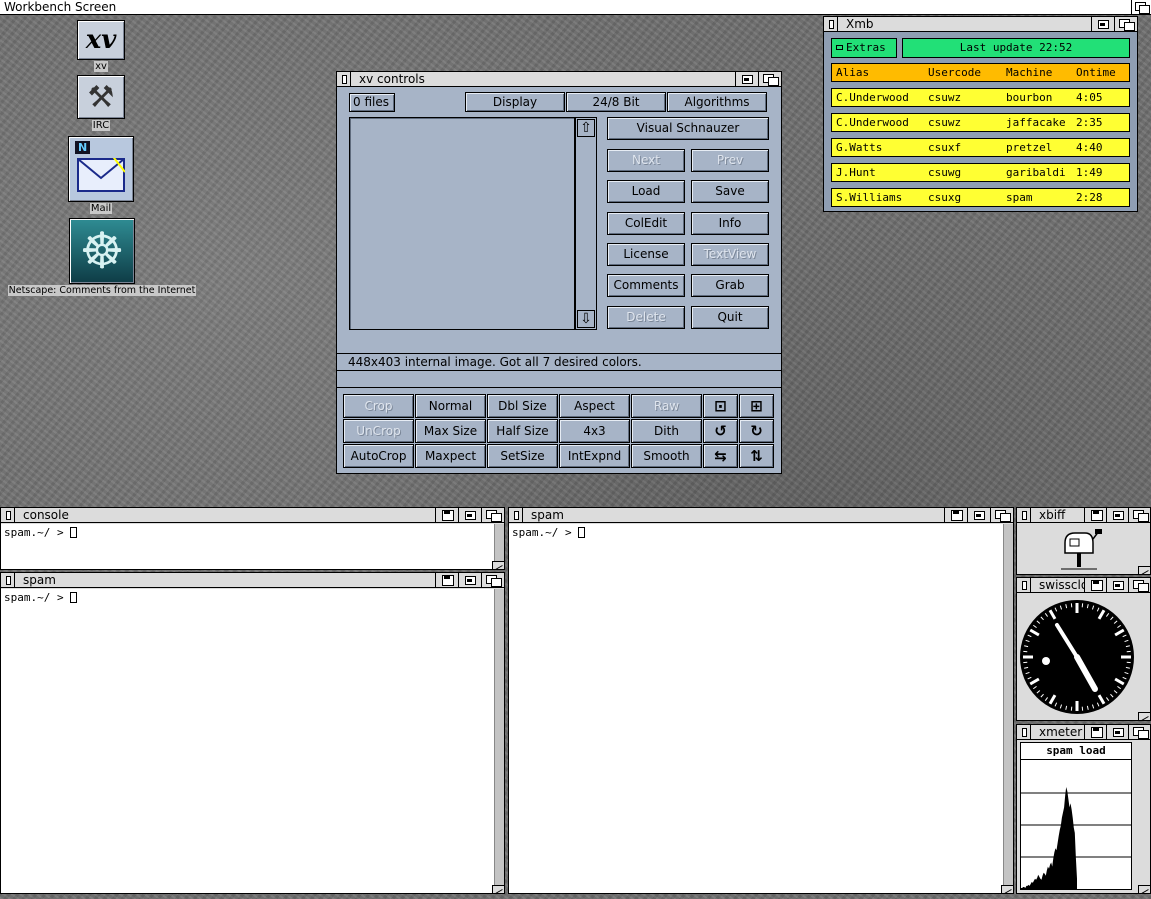 This screenshot has width=1151, height=899. I want to click on xmb-user-row: C.Underwood csuwz jaffacake 2:35, so click(980, 122).